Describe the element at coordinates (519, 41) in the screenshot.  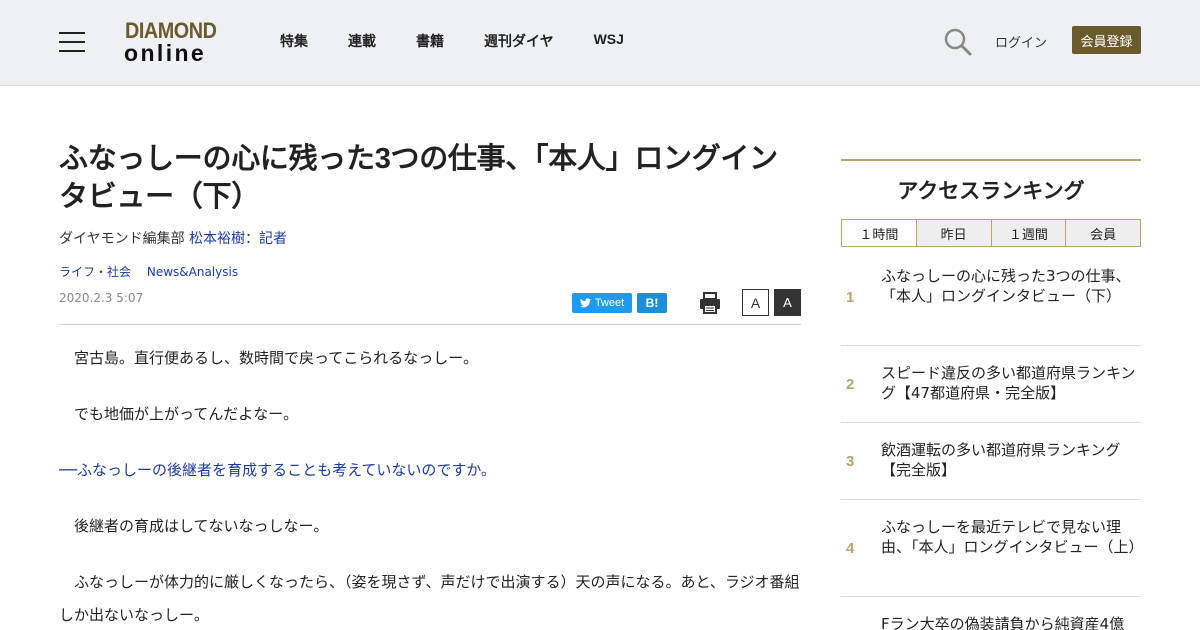
I see `nav-item-weekly-diamond: 週刊ダイヤ` at that location.